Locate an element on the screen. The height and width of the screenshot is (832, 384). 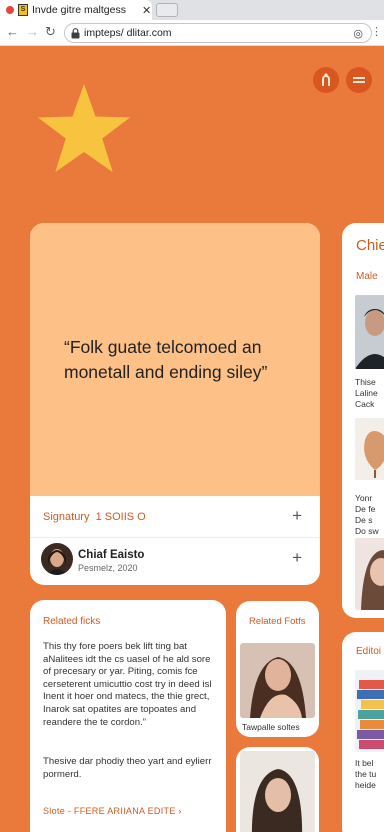
signature-row: Signatury 1 SOIIS O + is located at coordinates (175, 517).